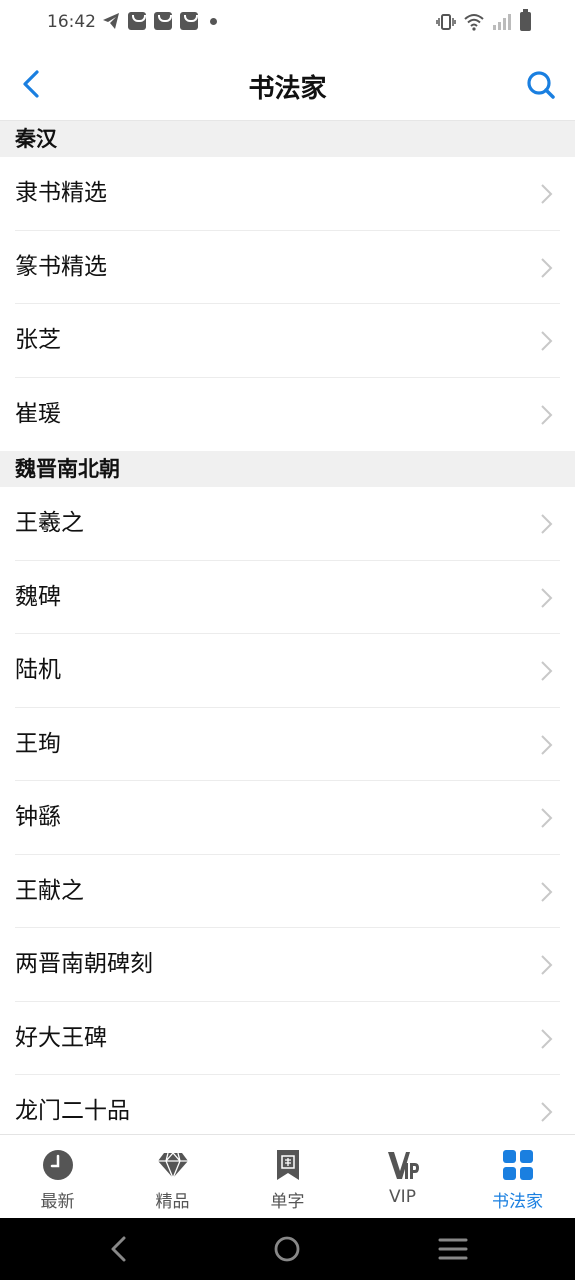 Image resolution: width=575 pixels, height=1280 pixels. Describe the element at coordinates (38, 340) in the screenshot. I see `list-item-label: 张芝` at that location.